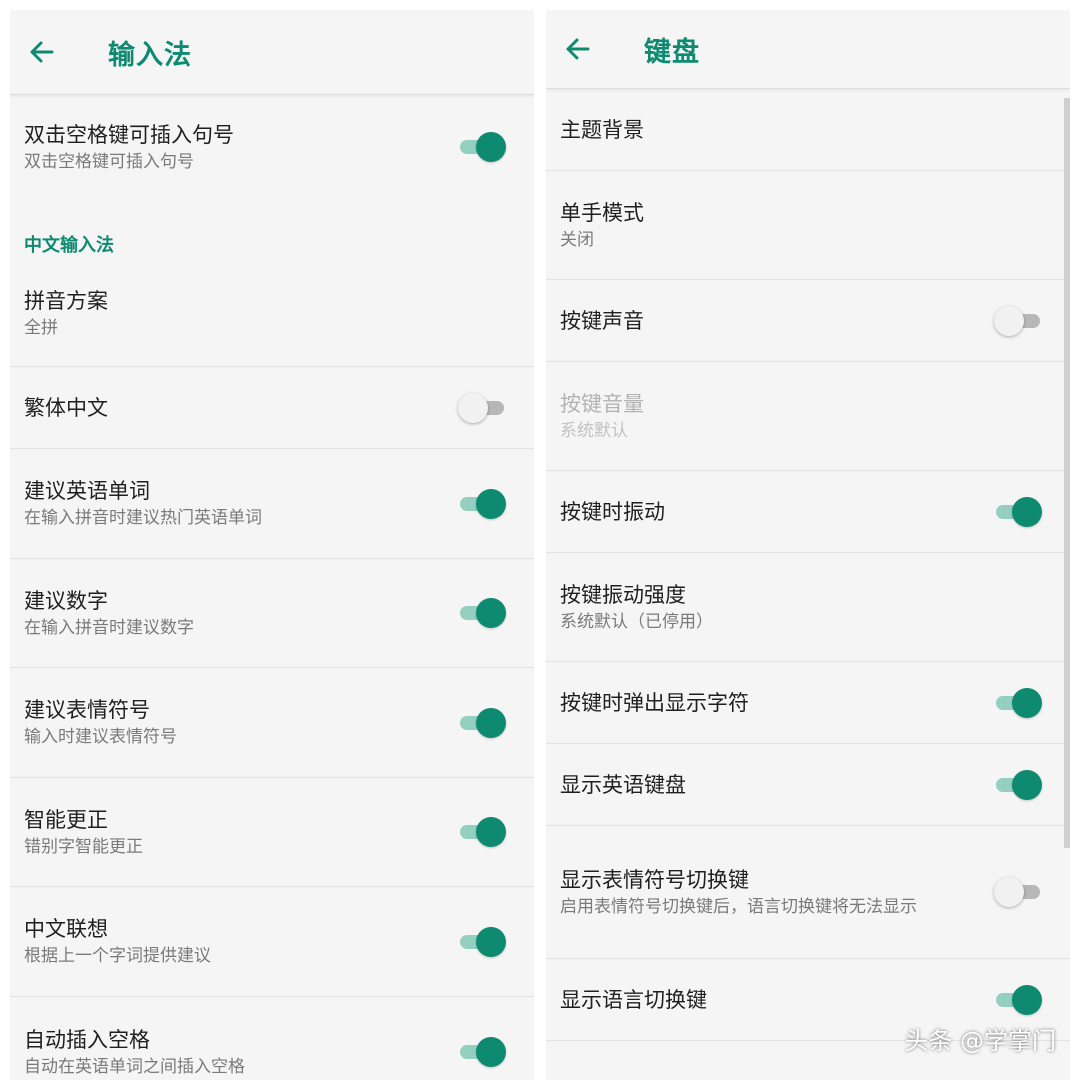 Image resolution: width=1080 pixels, height=1080 pixels. What do you see at coordinates (482, 723) in the screenshot?
I see `suggest-emoji-toggle` at bounding box center [482, 723].